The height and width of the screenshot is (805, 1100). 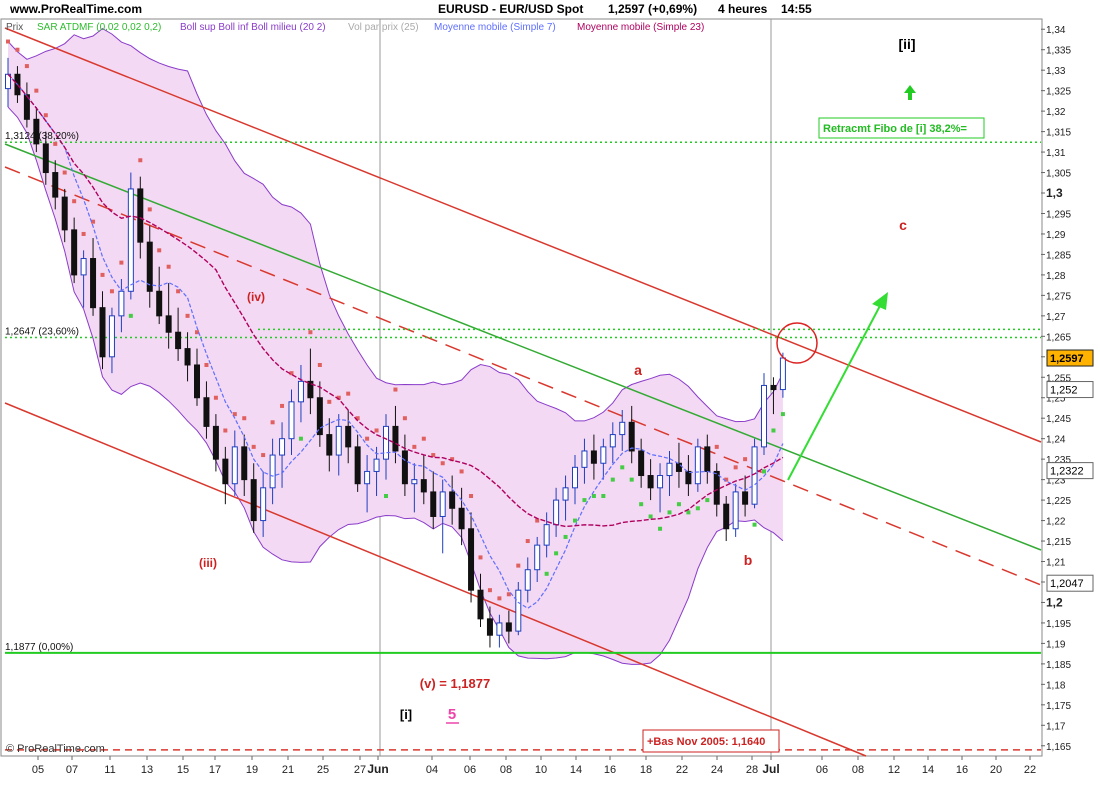 What do you see at coordinates (452, 714) in the screenshot?
I see `wave-label: 5` at bounding box center [452, 714].